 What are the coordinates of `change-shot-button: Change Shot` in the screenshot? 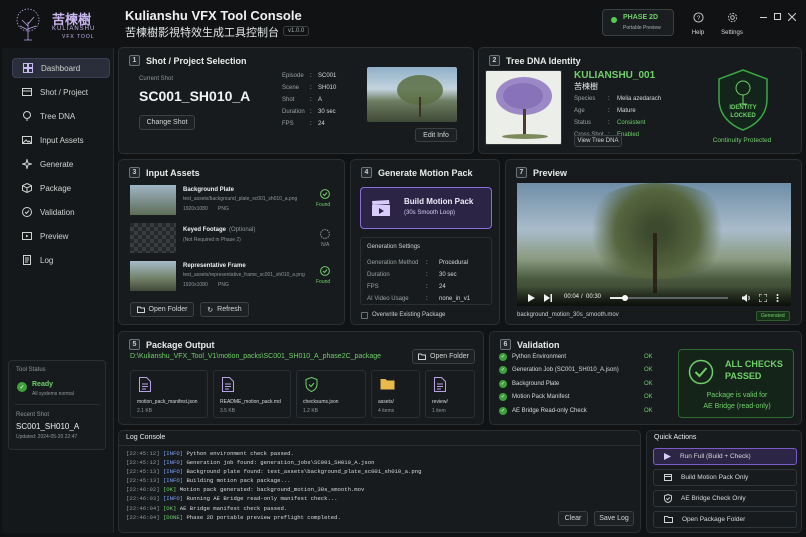 It's located at (167, 122).